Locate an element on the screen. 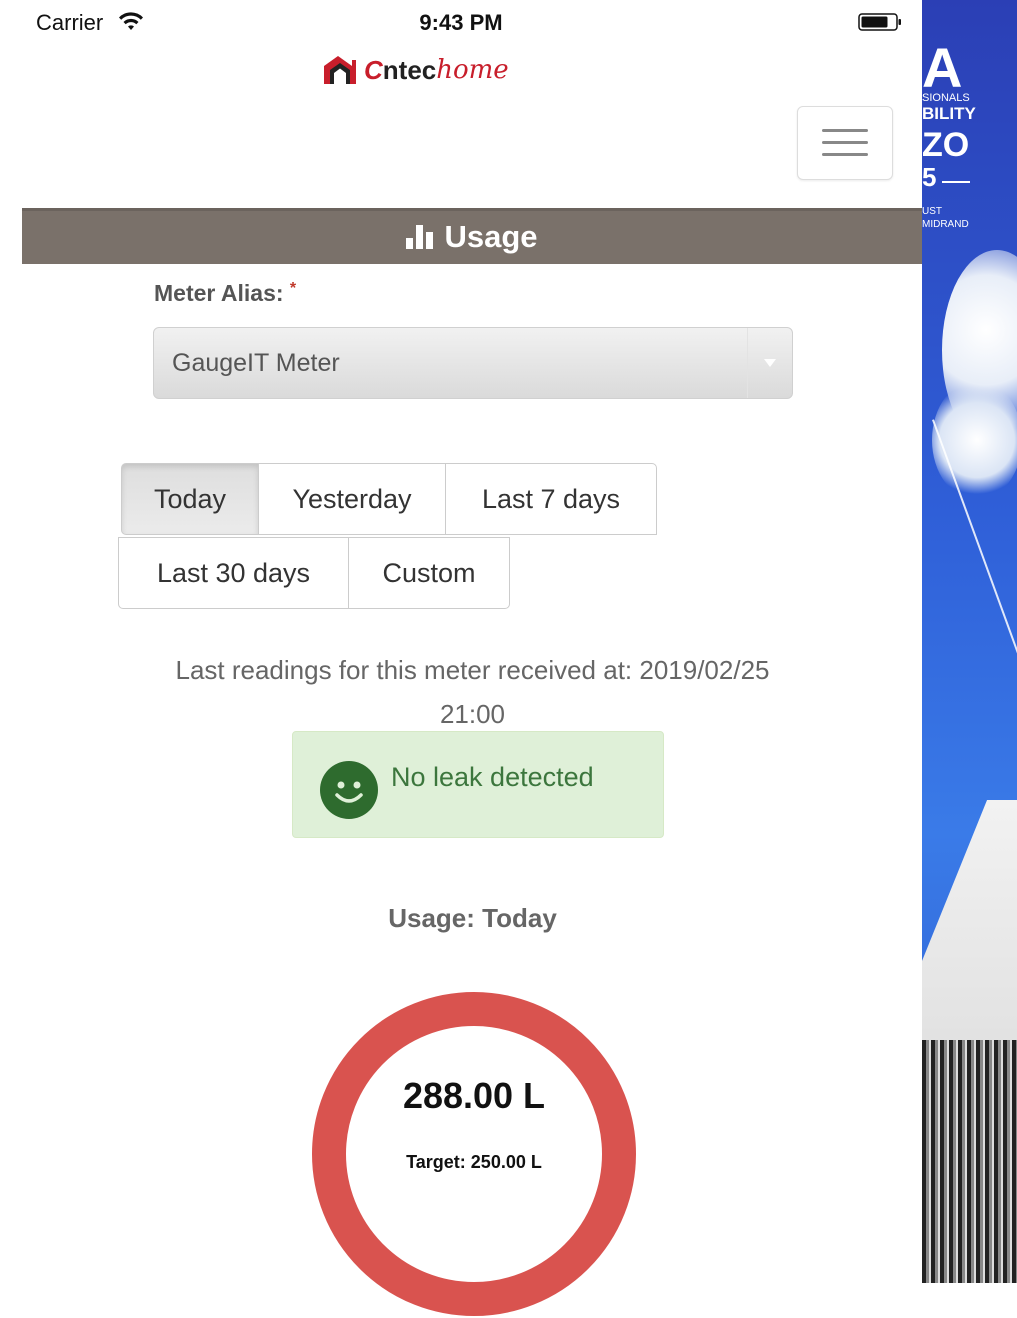 Image resolution: width=1017 pixels, height=1318 pixels. battery-icon is located at coordinates (879, 22).